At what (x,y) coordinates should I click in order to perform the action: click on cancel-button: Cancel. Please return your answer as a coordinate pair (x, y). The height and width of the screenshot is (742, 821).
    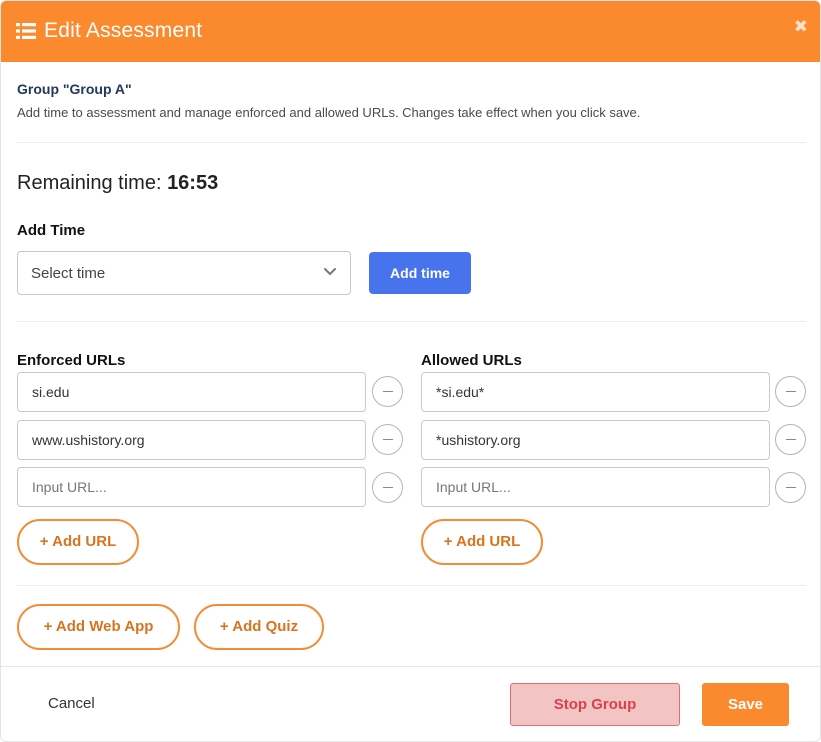
    Looking at the image, I should click on (71, 703).